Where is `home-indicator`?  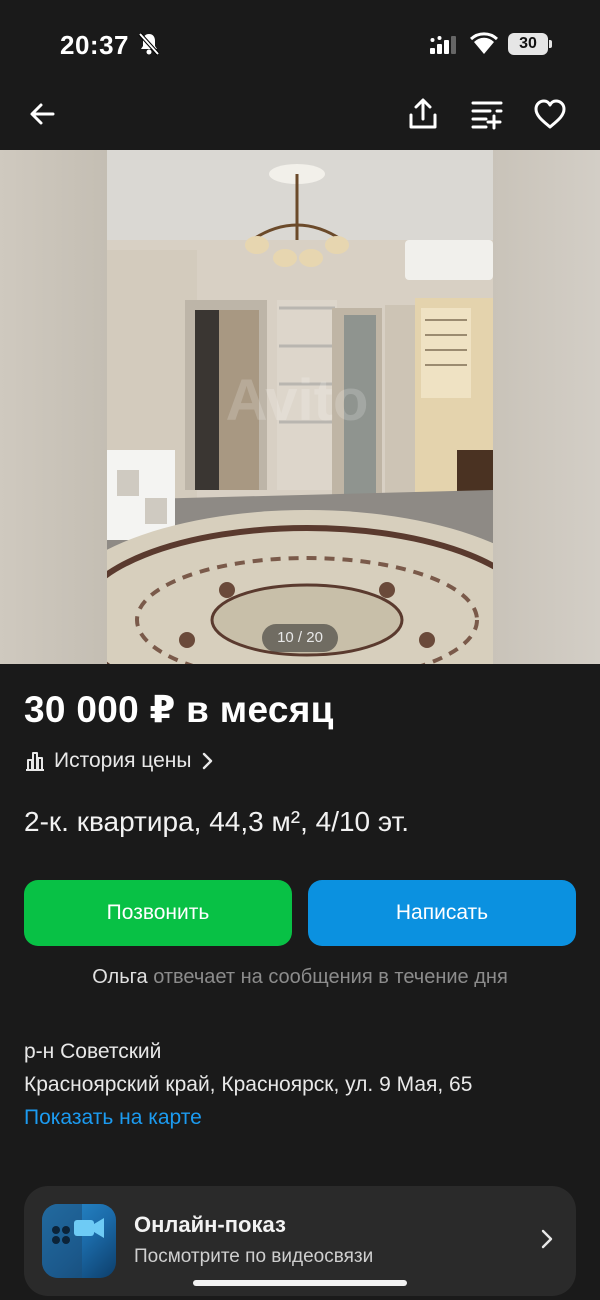 home-indicator is located at coordinates (300, 1283).